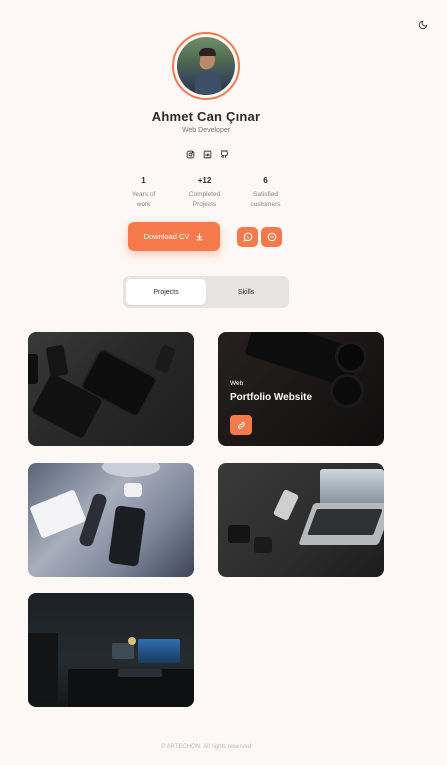 The image size is (447, 765). Describe the element at coordinates (265, 180) in the screenshot. I see `stat-value: 6` at that location.